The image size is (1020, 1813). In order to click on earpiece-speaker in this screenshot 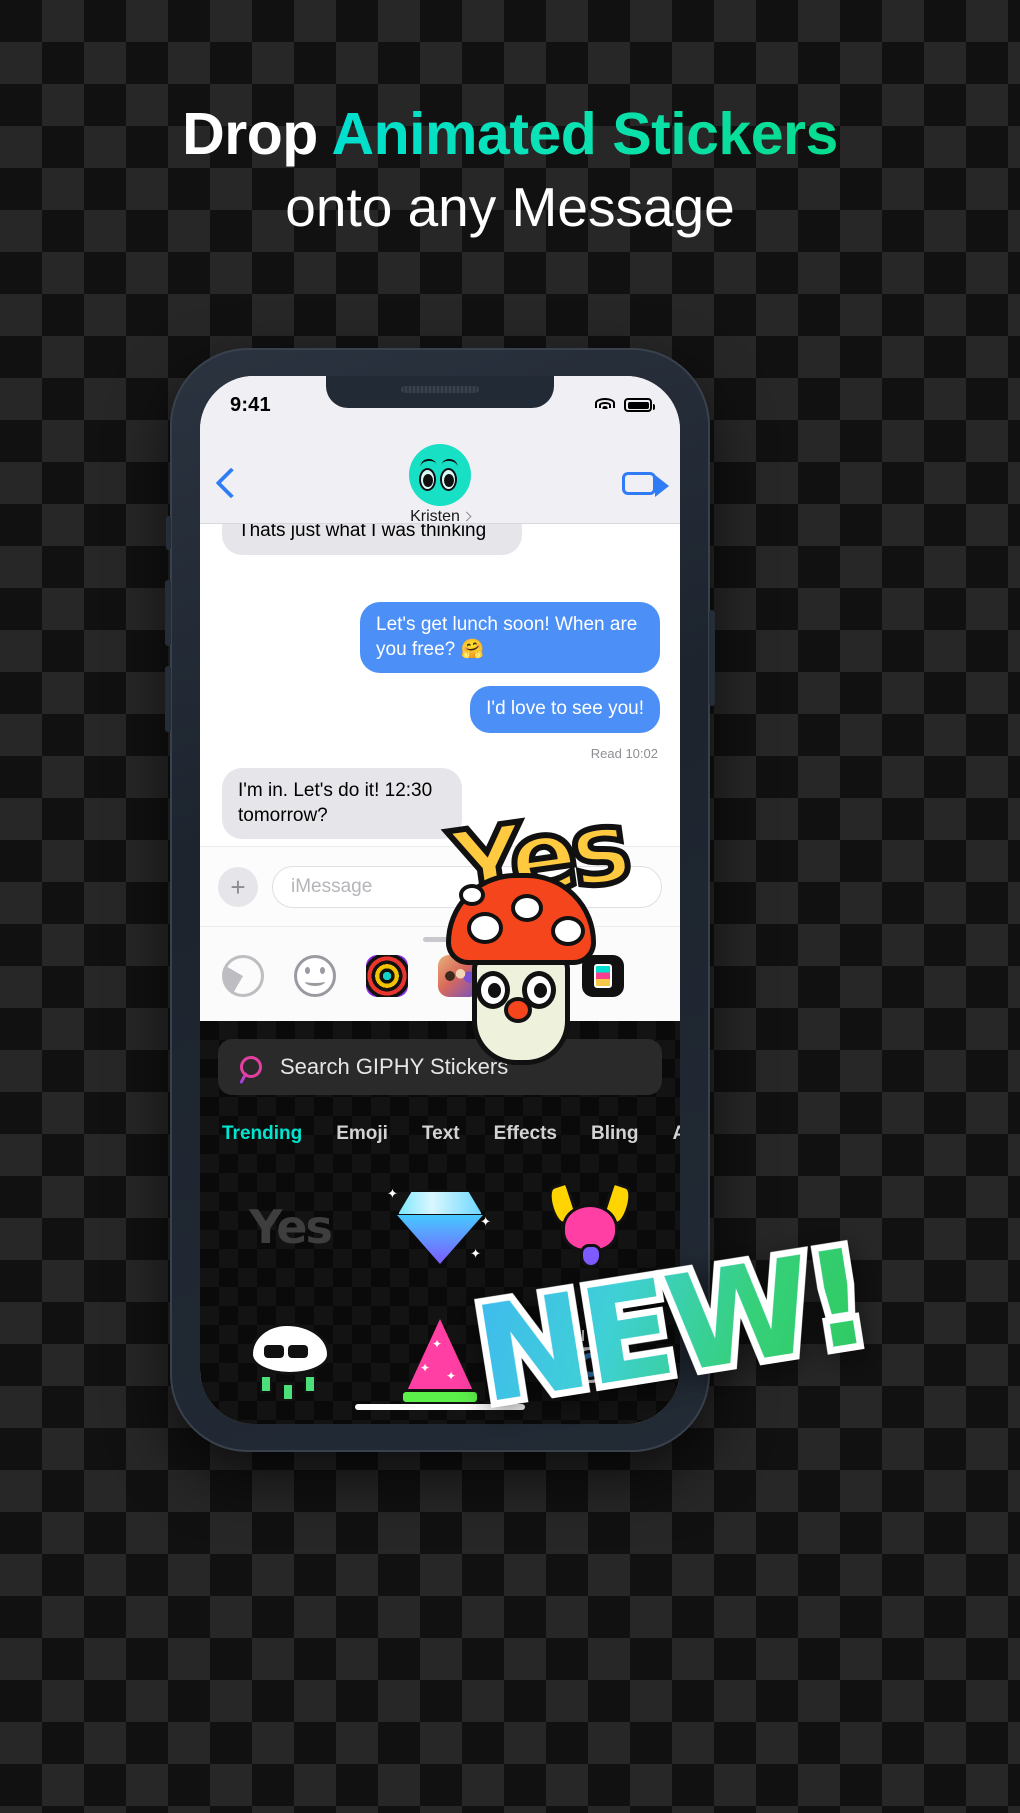, I will do `click(440, 389)`.